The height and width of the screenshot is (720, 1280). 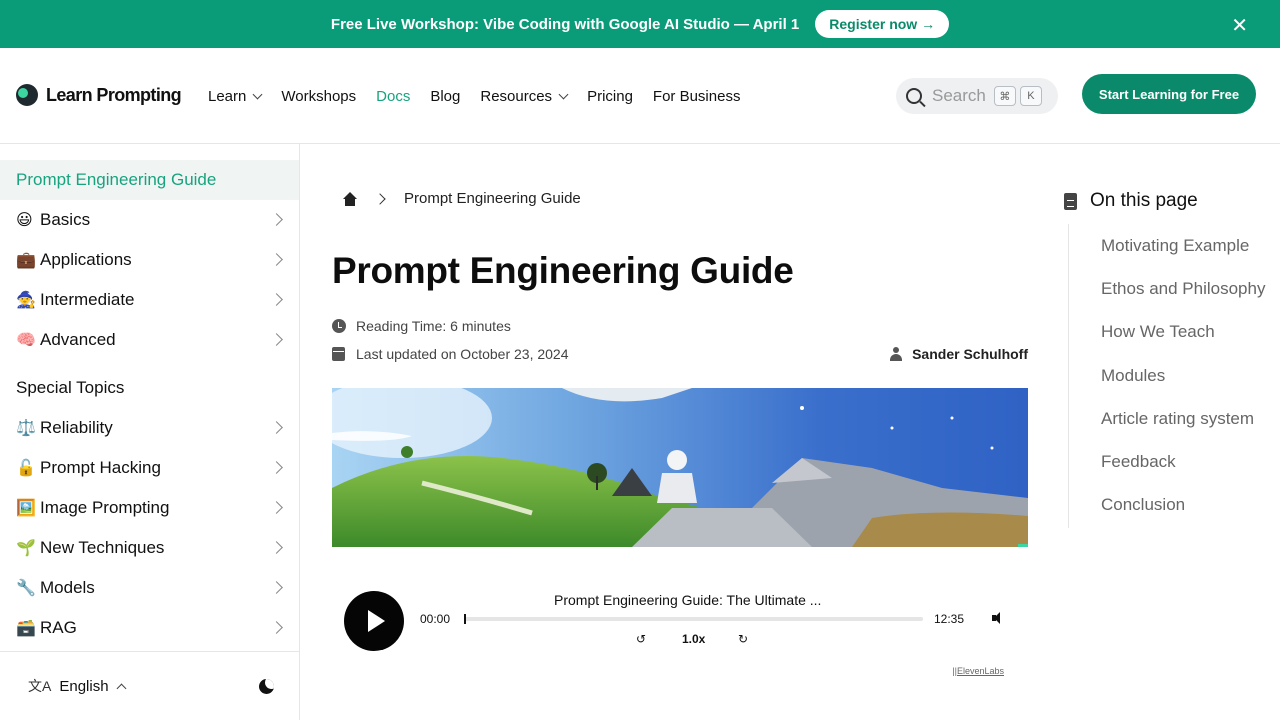 What do you see at coordinates (1144, 200) in the screenshot?
I see `toc-heading-text: On this page` at bounding box center [1144, 200].